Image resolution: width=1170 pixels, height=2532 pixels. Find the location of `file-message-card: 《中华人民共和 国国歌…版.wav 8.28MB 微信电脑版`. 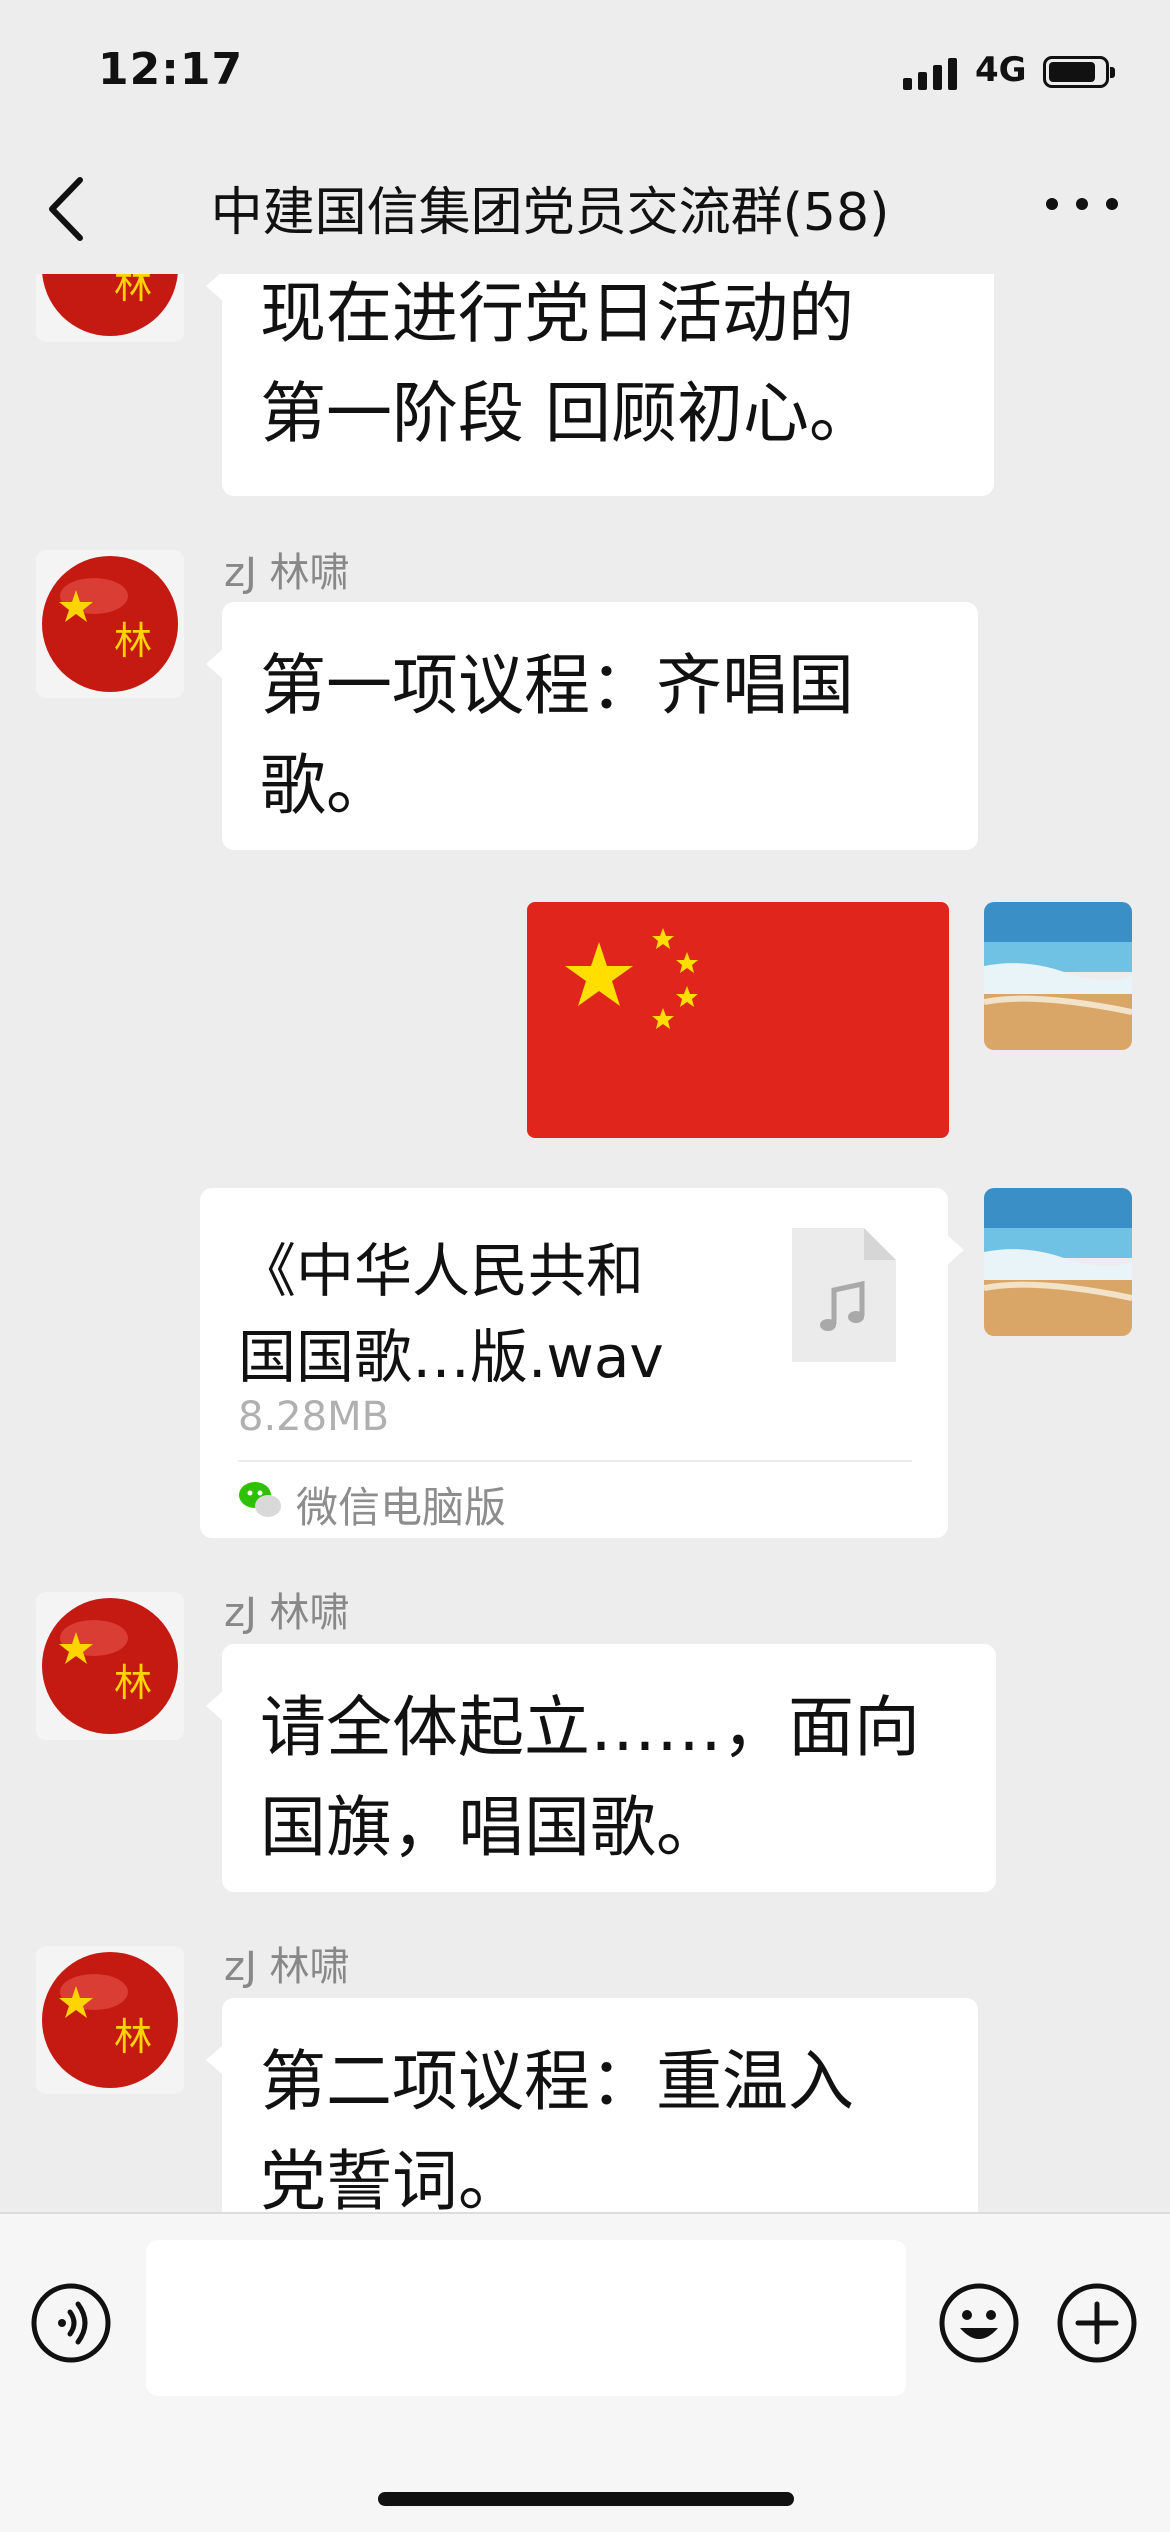

file-message-card: 《中华人民共和 国国歌…版.wav 8.28MB 微信电脑版 is located at coordinates (582, 1363).